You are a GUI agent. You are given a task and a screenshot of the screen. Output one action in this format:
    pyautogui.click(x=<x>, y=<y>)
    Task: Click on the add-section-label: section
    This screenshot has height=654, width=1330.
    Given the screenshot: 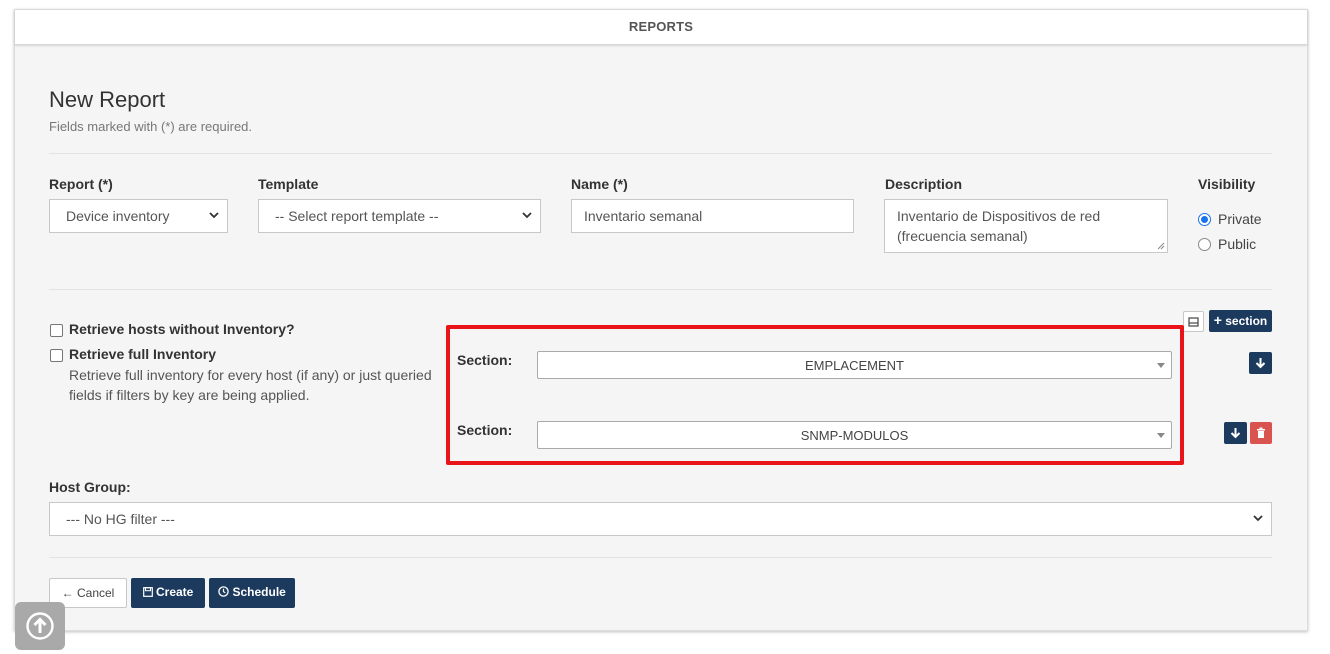 What is the action you would take?
    pyautogui.click(x=1246, y=321)
    